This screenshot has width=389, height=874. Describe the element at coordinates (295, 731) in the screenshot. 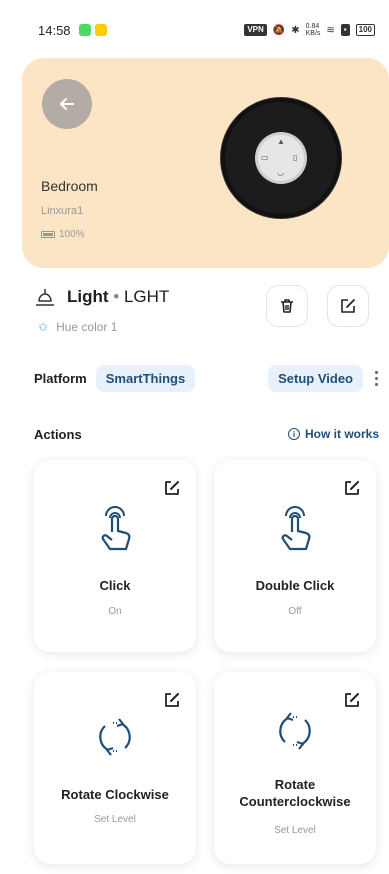

I see `rotate-counterclockwise-icon` at that location.